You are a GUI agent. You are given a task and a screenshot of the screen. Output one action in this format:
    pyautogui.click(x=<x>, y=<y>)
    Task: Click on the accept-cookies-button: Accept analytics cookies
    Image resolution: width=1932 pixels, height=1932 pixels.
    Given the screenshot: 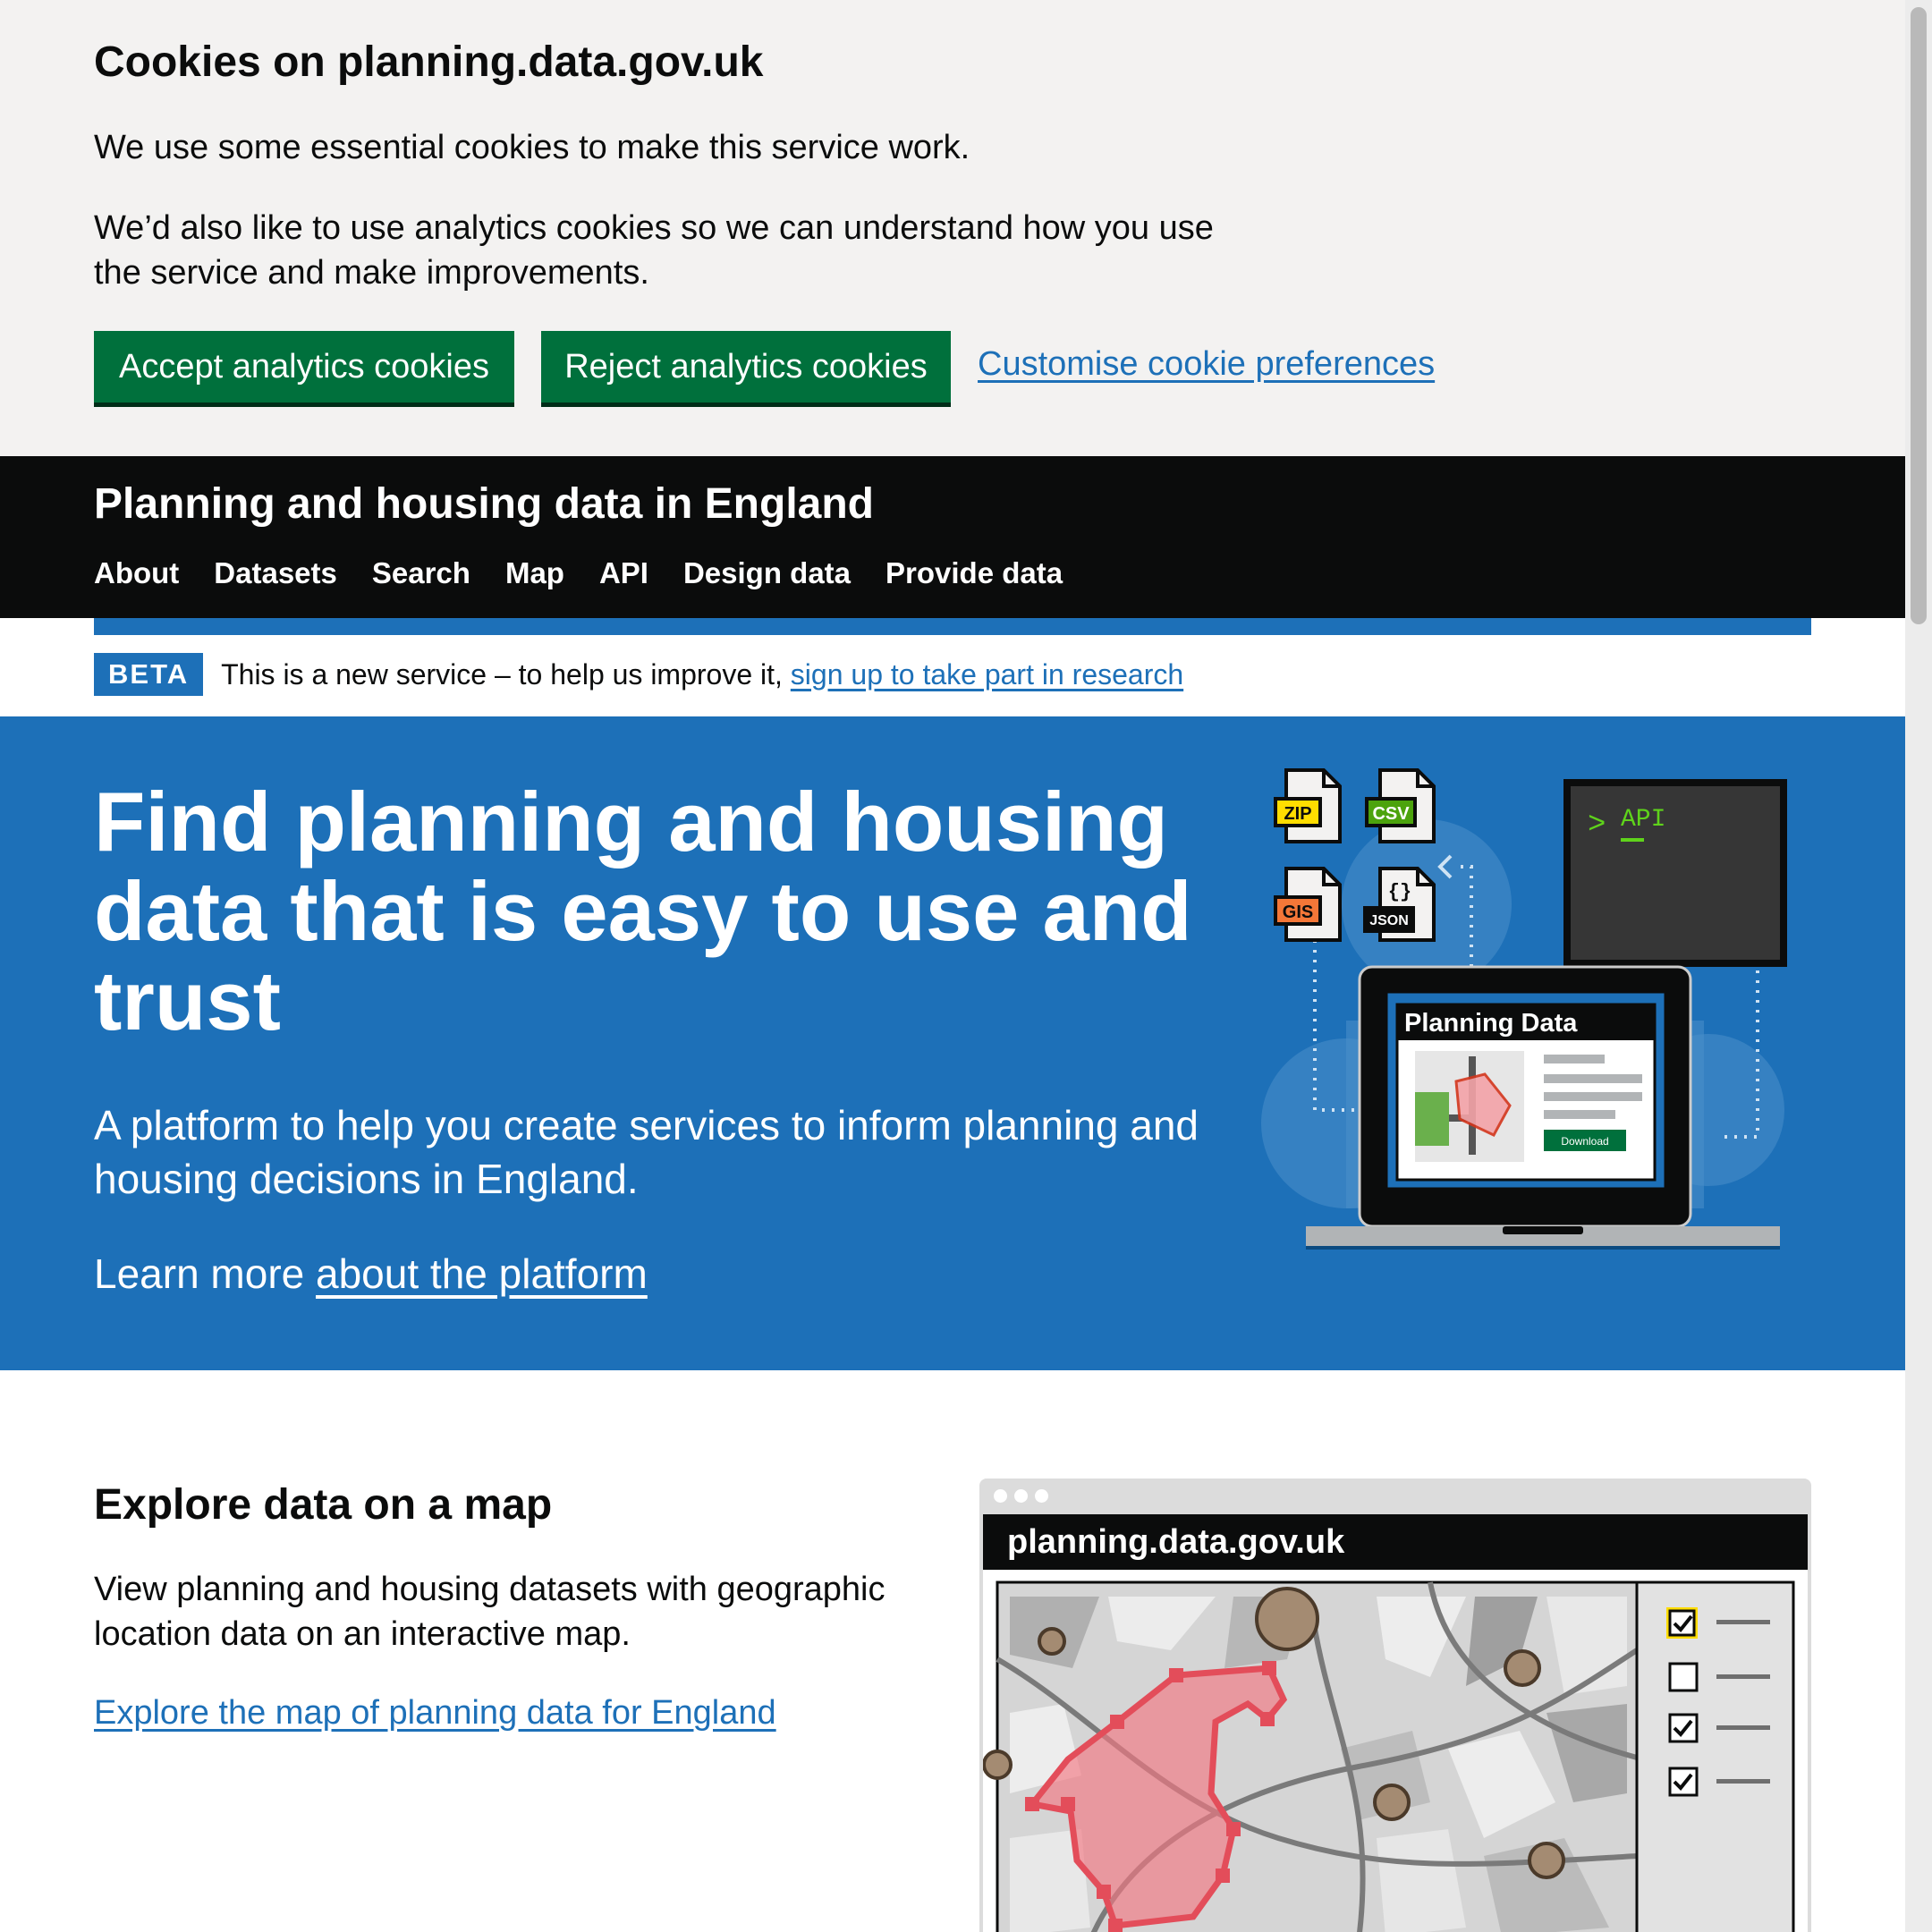 What is the action you would take?
    pyautogui.click(x=304, y=366)
    